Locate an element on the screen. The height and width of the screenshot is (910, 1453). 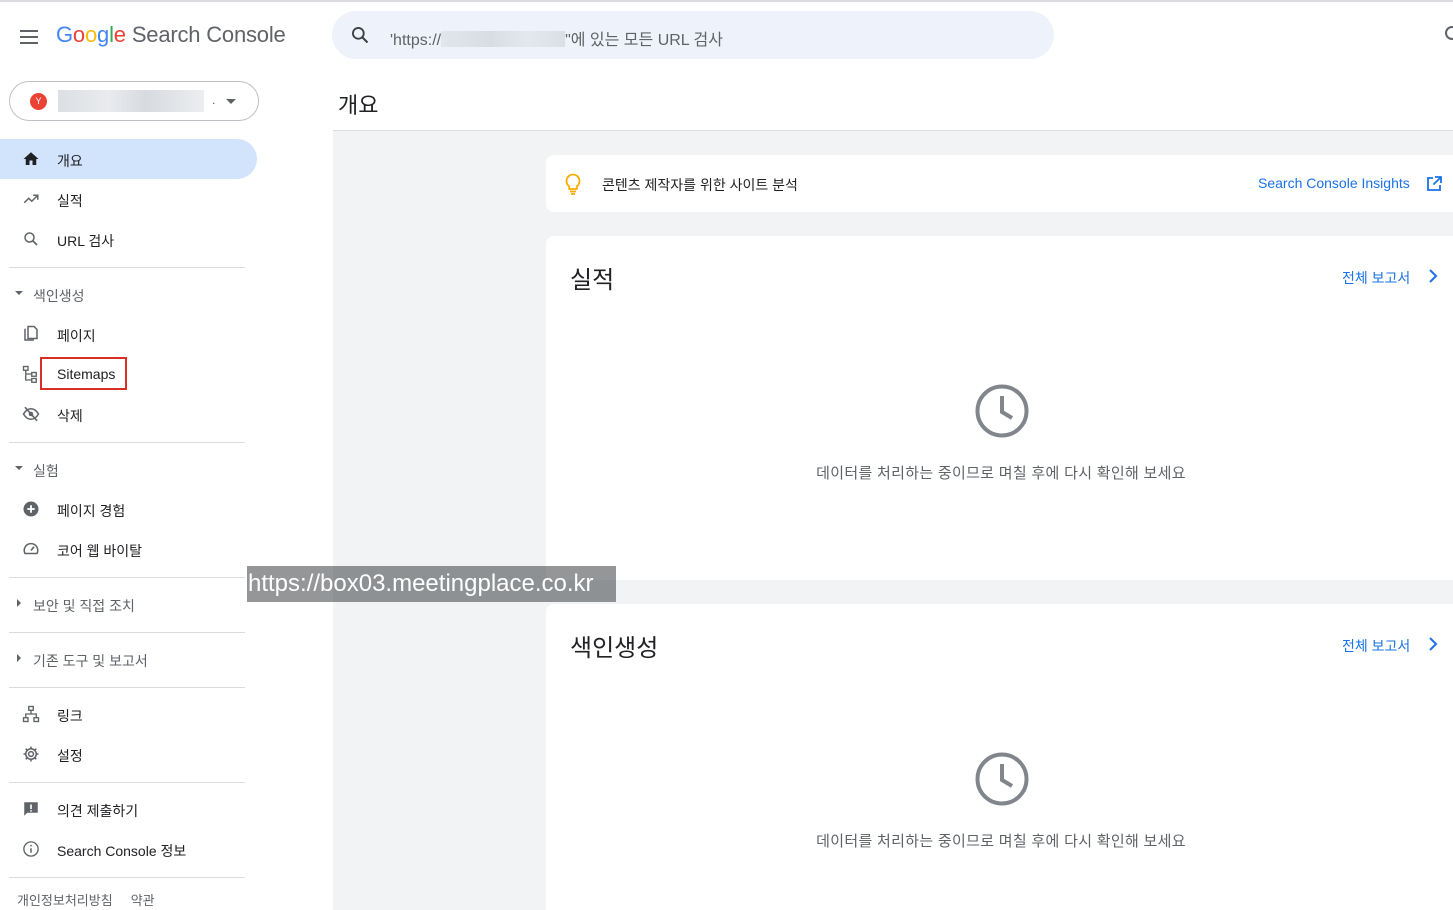
section-label: 기존 도구 및 보고서 is located at coordinates (90, 661).